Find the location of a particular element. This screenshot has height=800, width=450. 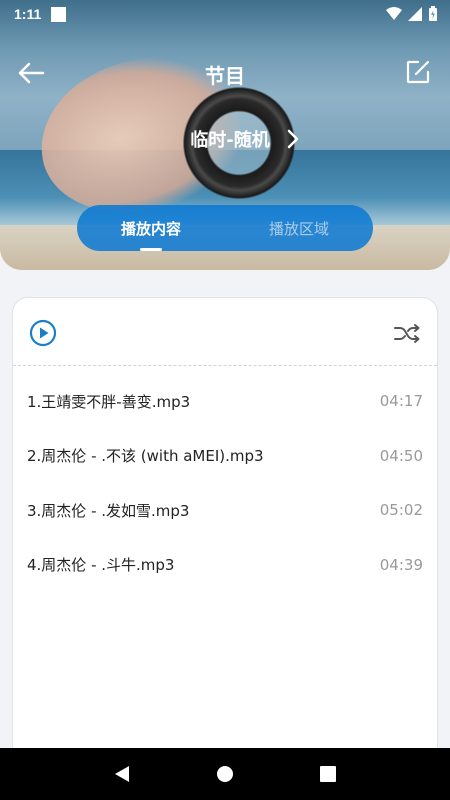

edit-icon is located at coordinates (418, 72).